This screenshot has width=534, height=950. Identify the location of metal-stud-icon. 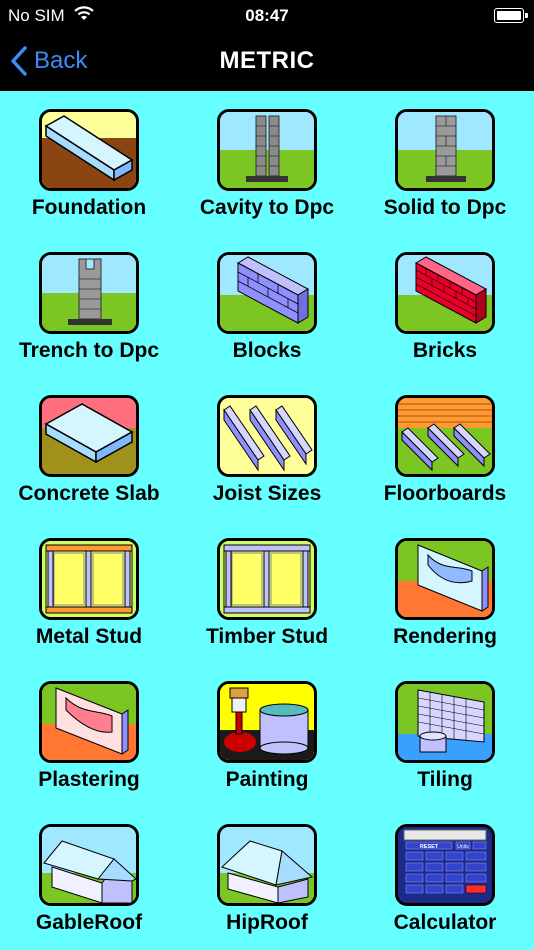
(89, 579).